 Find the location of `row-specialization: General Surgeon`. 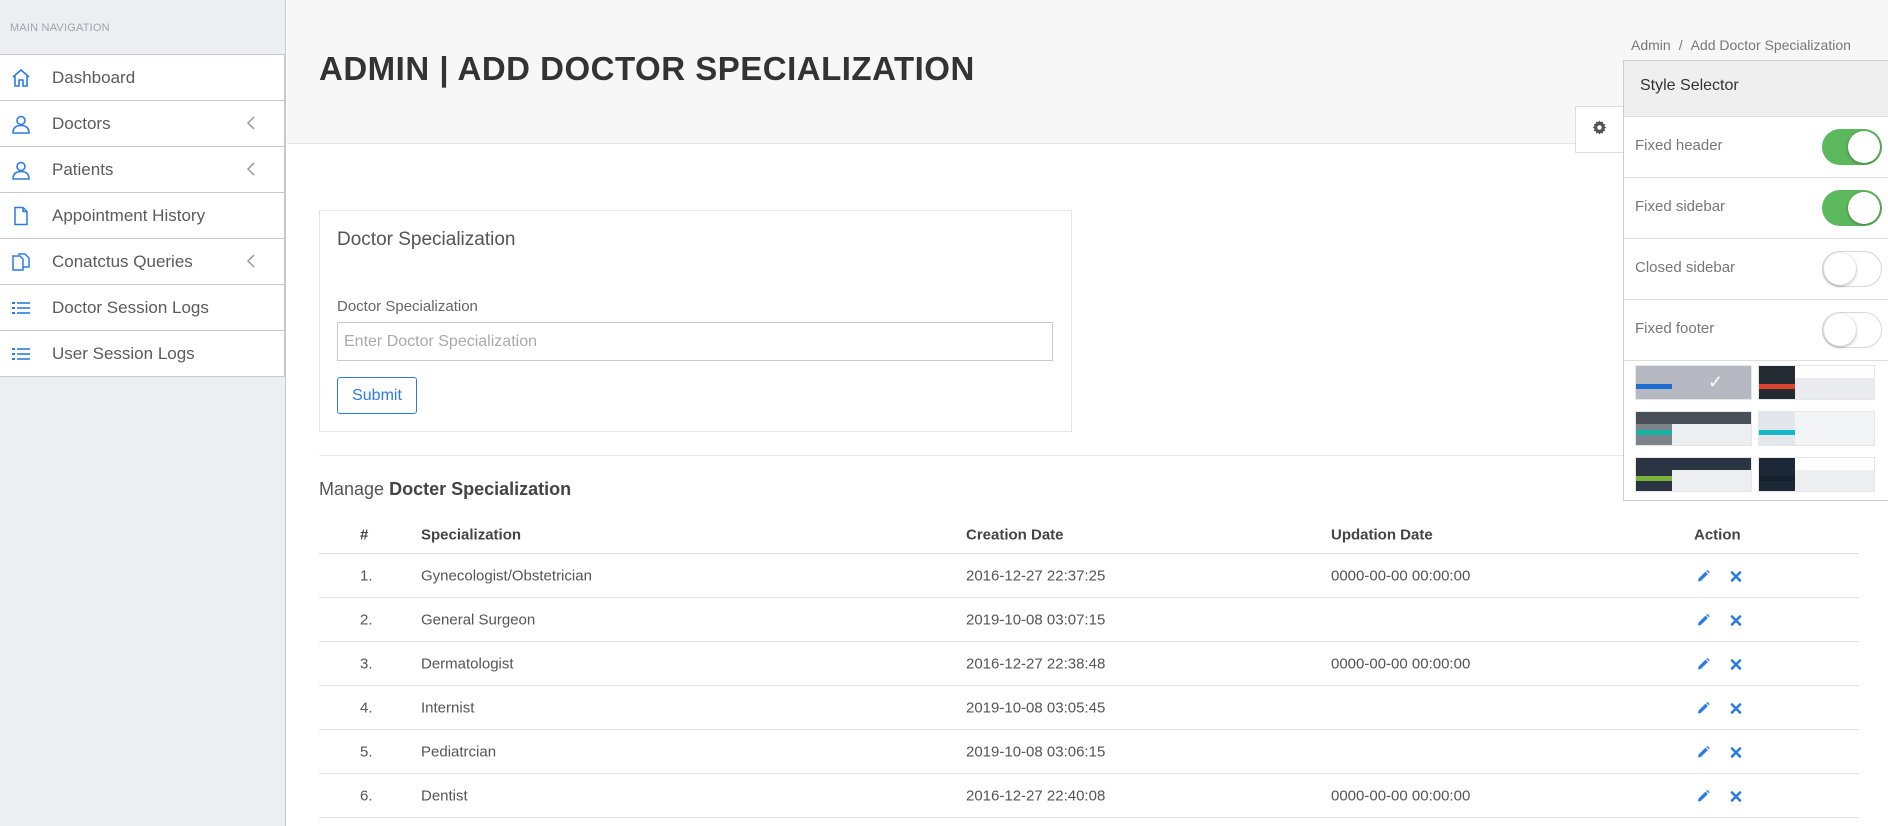

row-specialization: General Surgeon is located at coordinates (478, 619).